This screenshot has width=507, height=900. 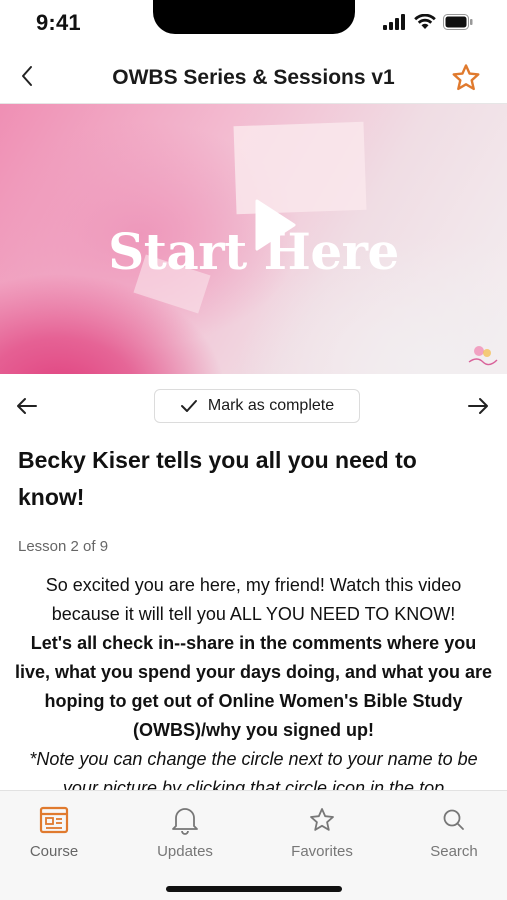 I want to click on device-notch, so click(x=254, y=17).